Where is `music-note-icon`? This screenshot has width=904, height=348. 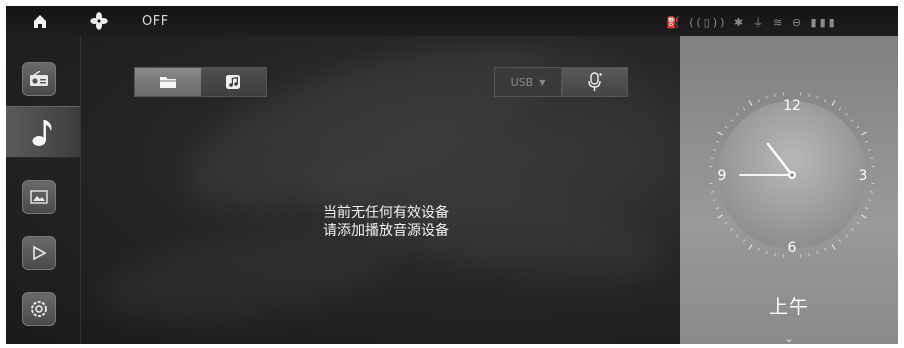
music-note-icon is located at coordinates (42, 133).